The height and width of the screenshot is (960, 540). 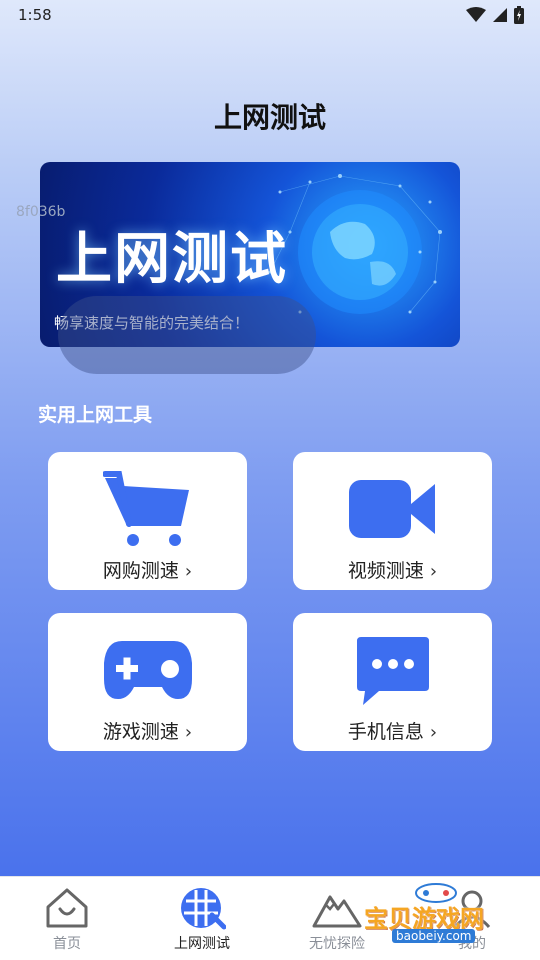 What do you see at coordinates (172, 259) in the screenshot?
I see `banner-title: 上网测试` at bounding box center [172, 259].